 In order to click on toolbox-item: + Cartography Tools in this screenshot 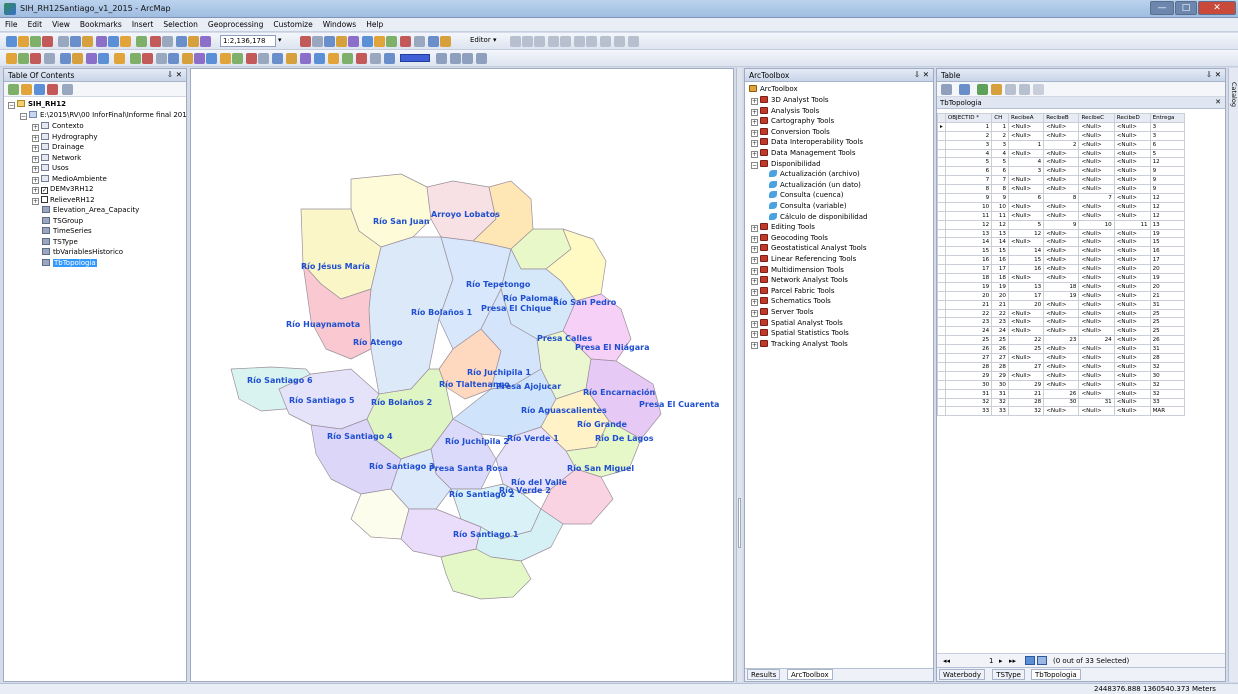, I will do `click(792, 121)`.